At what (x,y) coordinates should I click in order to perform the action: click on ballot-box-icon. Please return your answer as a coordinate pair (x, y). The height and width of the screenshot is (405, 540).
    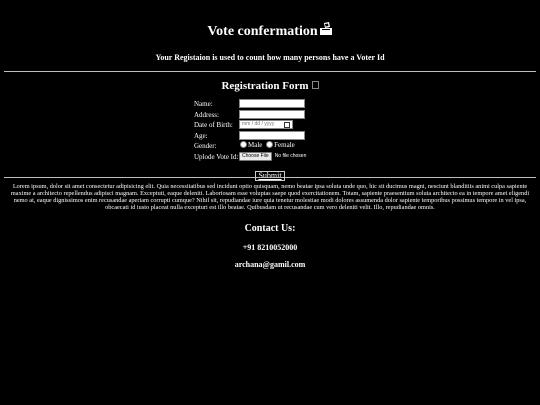
    Looking at the image, I should click on (326, 29).